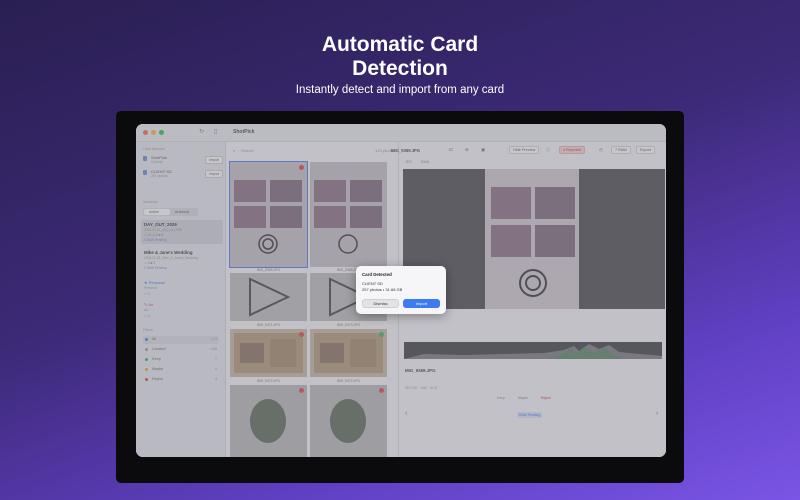 The width and height of the screenshot is (800, 500). What do you see at coordinates (382, 289) in the screenshot?
I see `dialog-summary: 257 photos • 31.66 GB` at bounding box center [382, 289].